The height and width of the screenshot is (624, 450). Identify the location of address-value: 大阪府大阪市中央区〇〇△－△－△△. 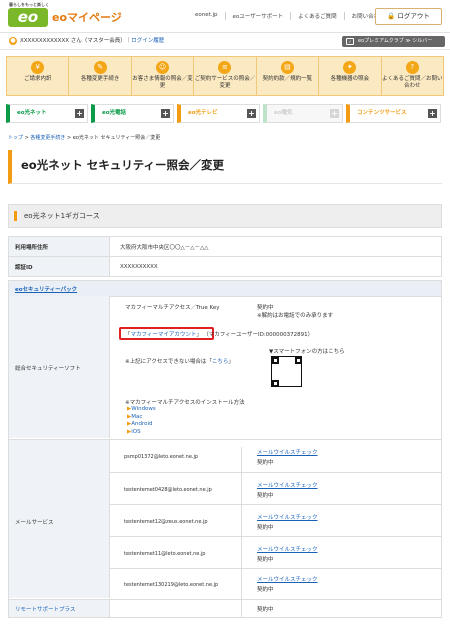
(275, 246).